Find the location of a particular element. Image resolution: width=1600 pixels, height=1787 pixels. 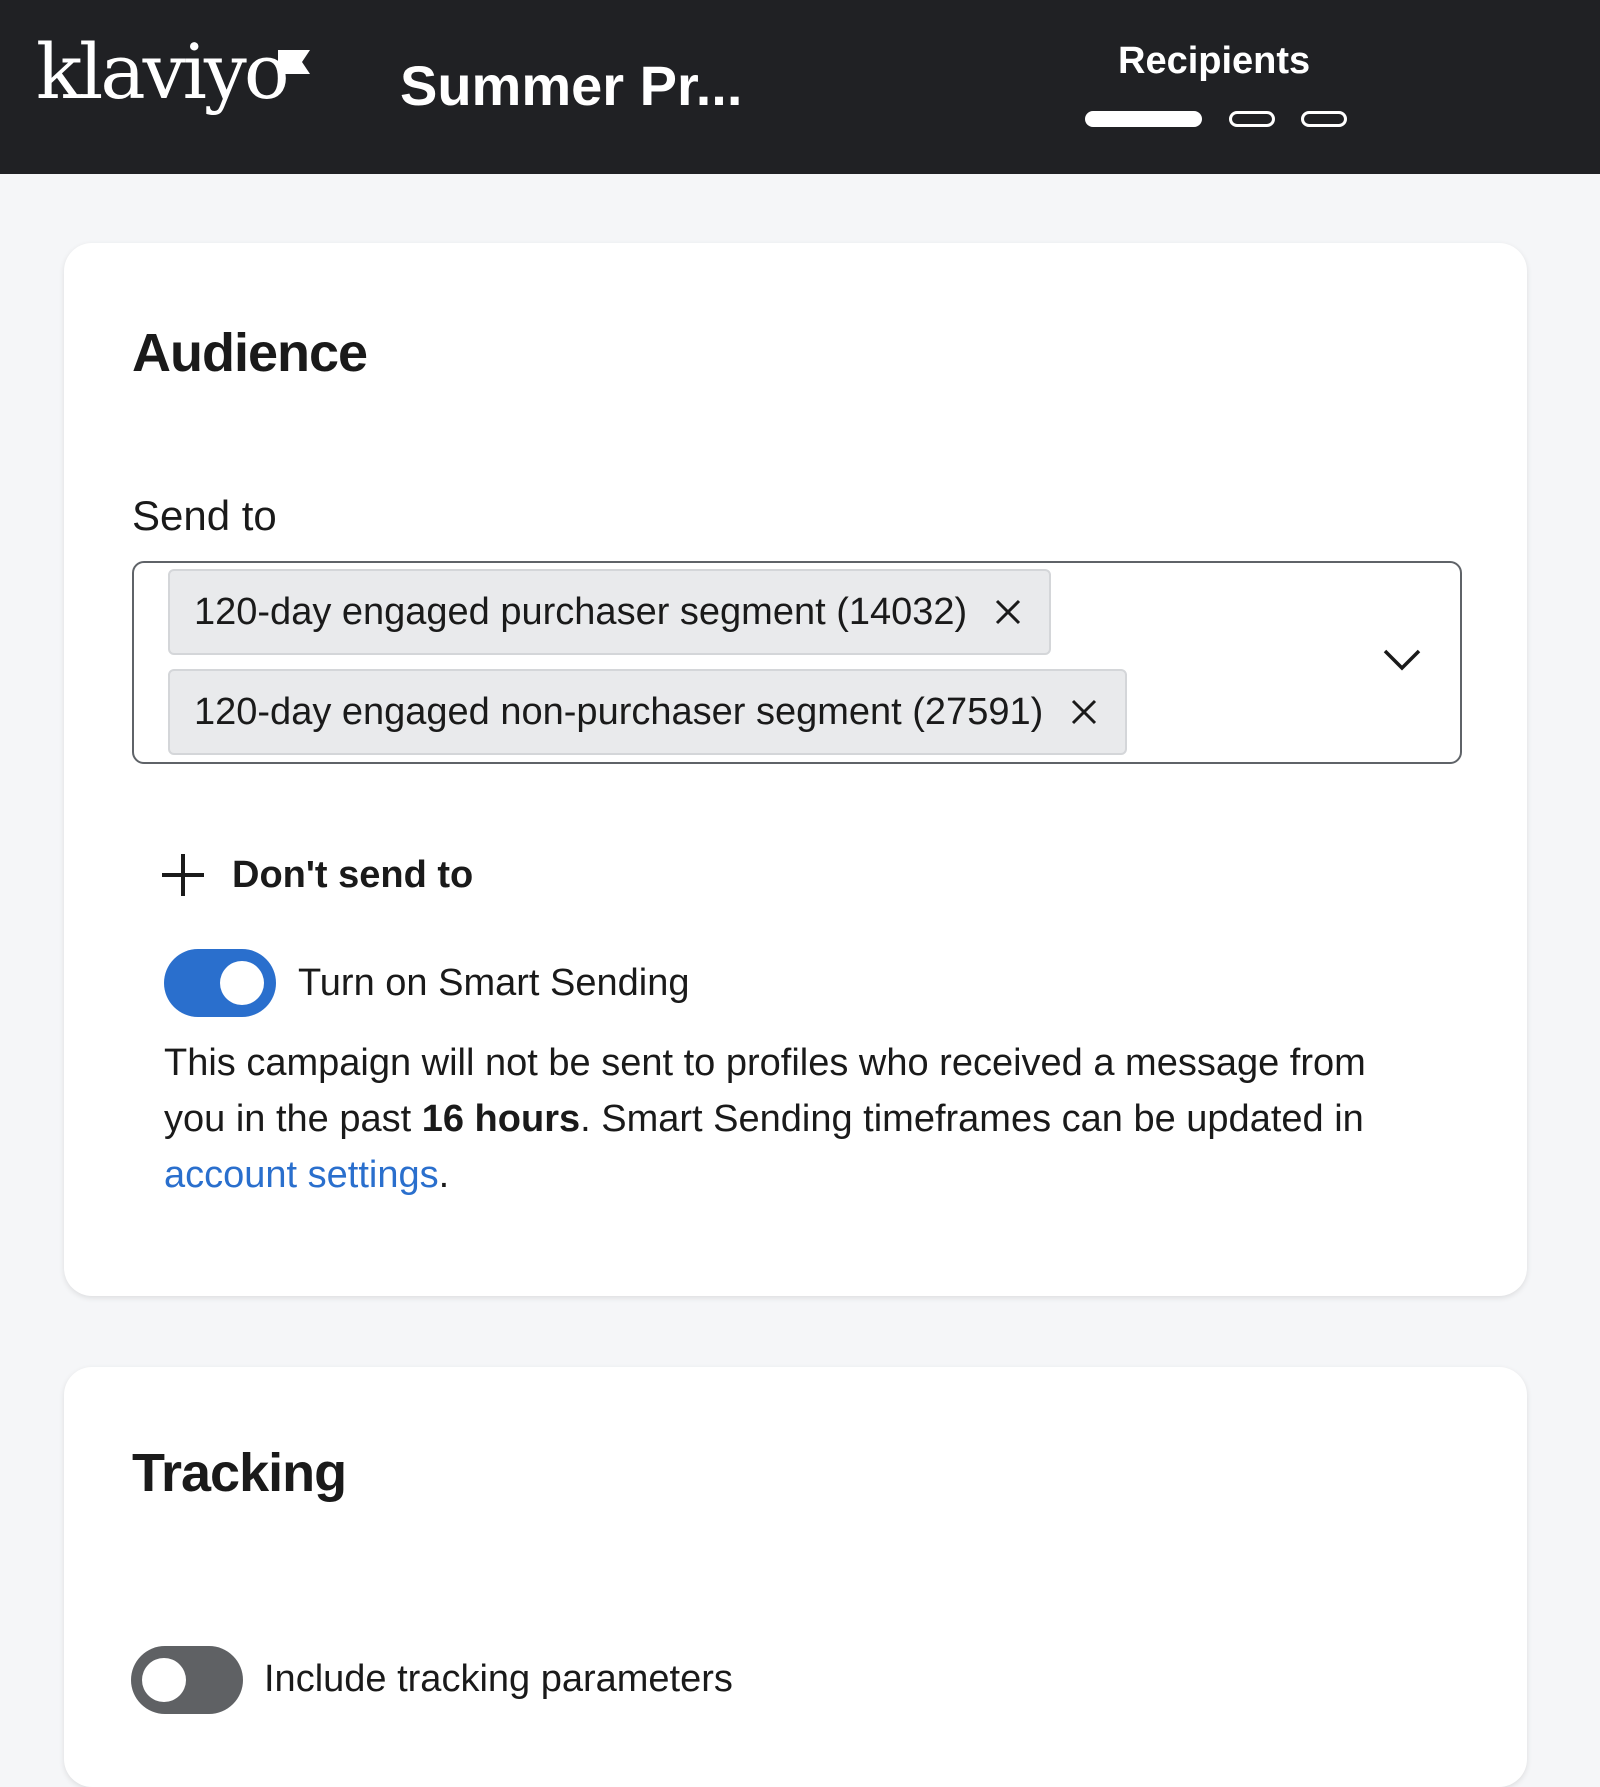

send-to-label: Send to is located at coordinates (204, 515).